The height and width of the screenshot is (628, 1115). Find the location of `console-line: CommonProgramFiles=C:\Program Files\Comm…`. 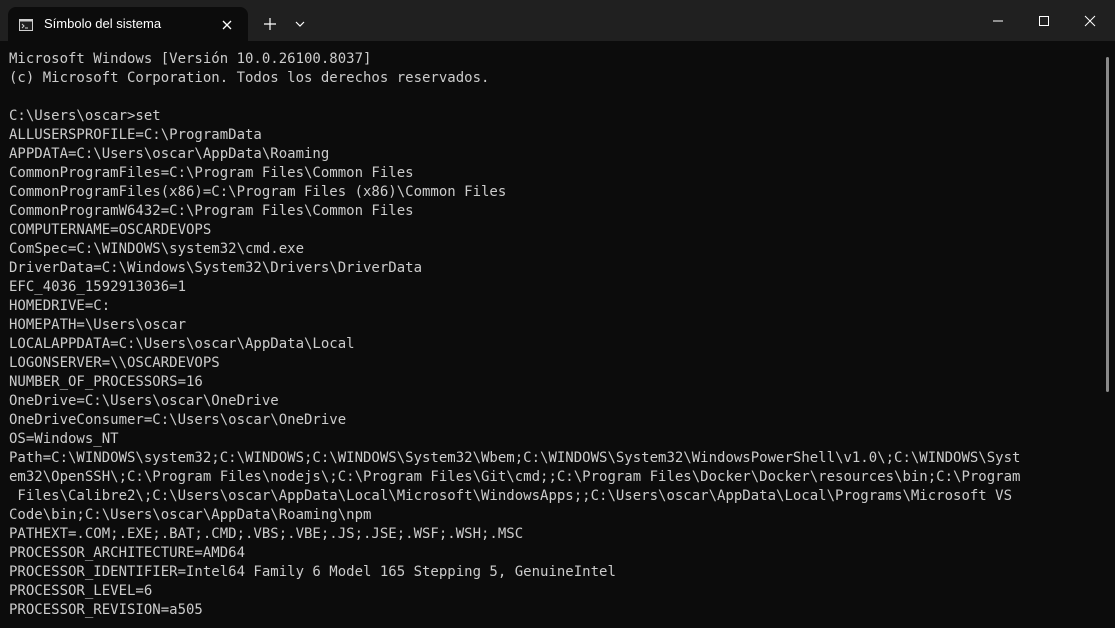

console-line: CommonProgramFiles=C:\Program Files\Comm… is located at coordinates (211, 173).